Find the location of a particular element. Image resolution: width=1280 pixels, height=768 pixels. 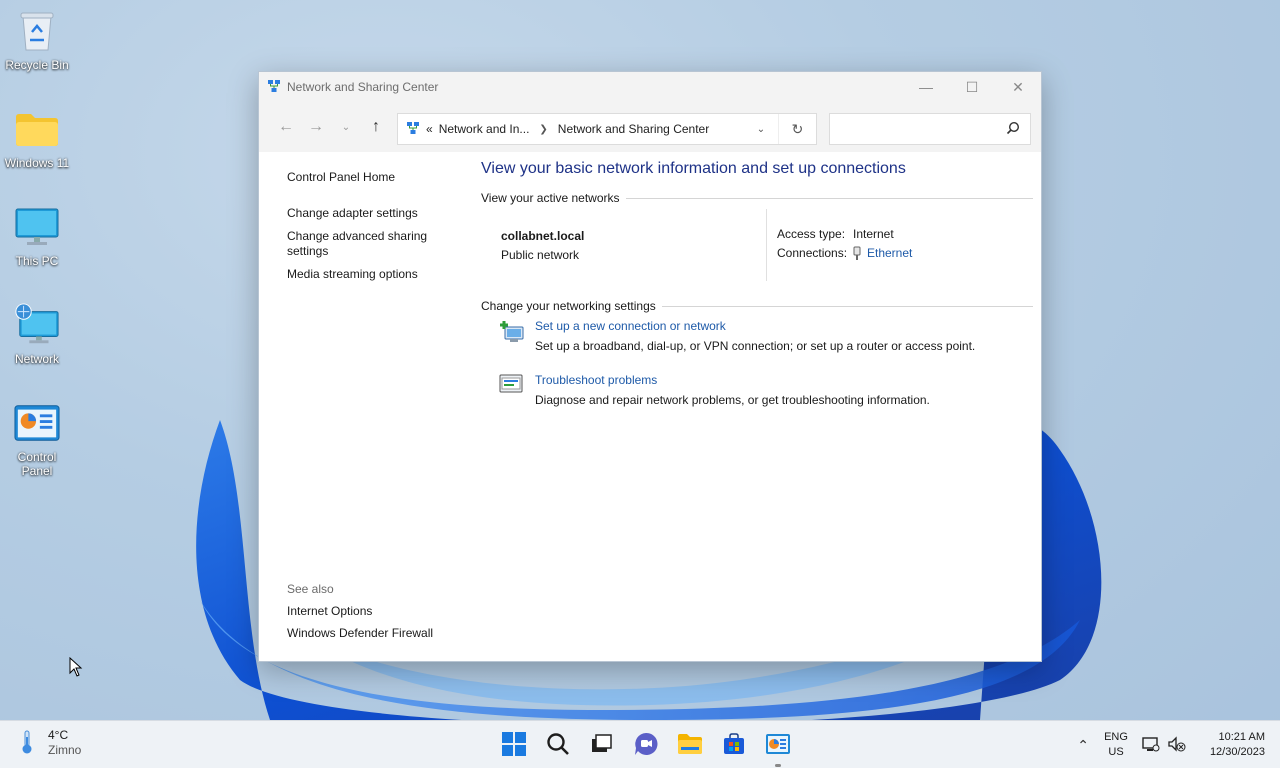

ethernet-icon is located at coordinates (857, 254).